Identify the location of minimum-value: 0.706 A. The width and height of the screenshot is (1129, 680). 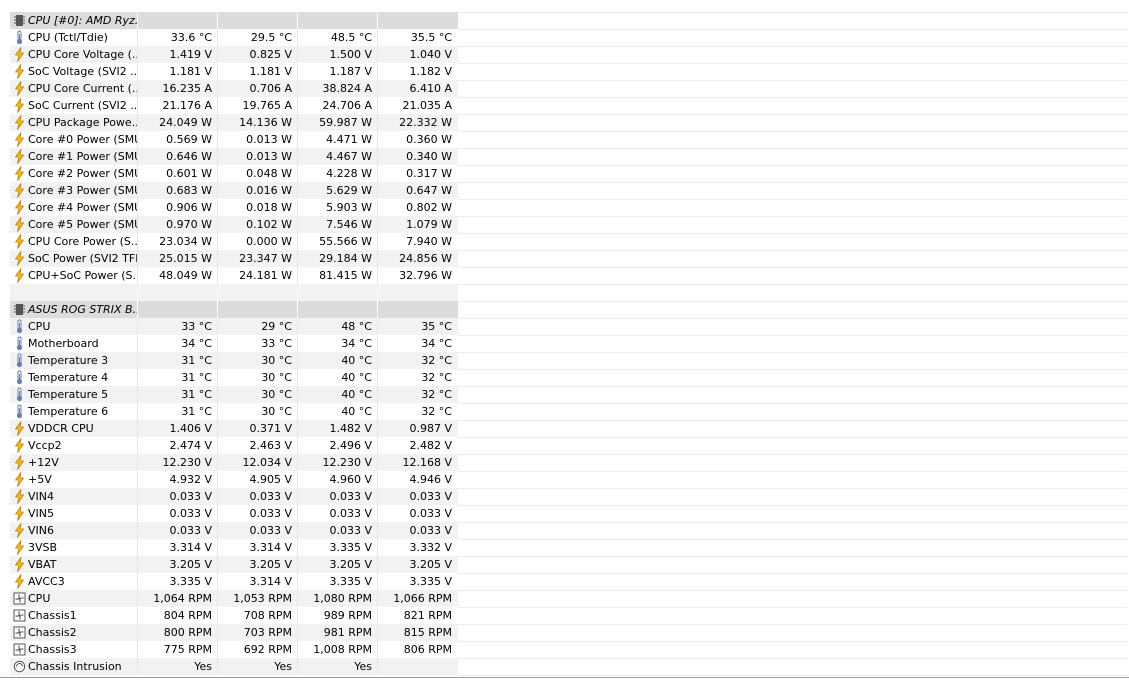
(257, 88).